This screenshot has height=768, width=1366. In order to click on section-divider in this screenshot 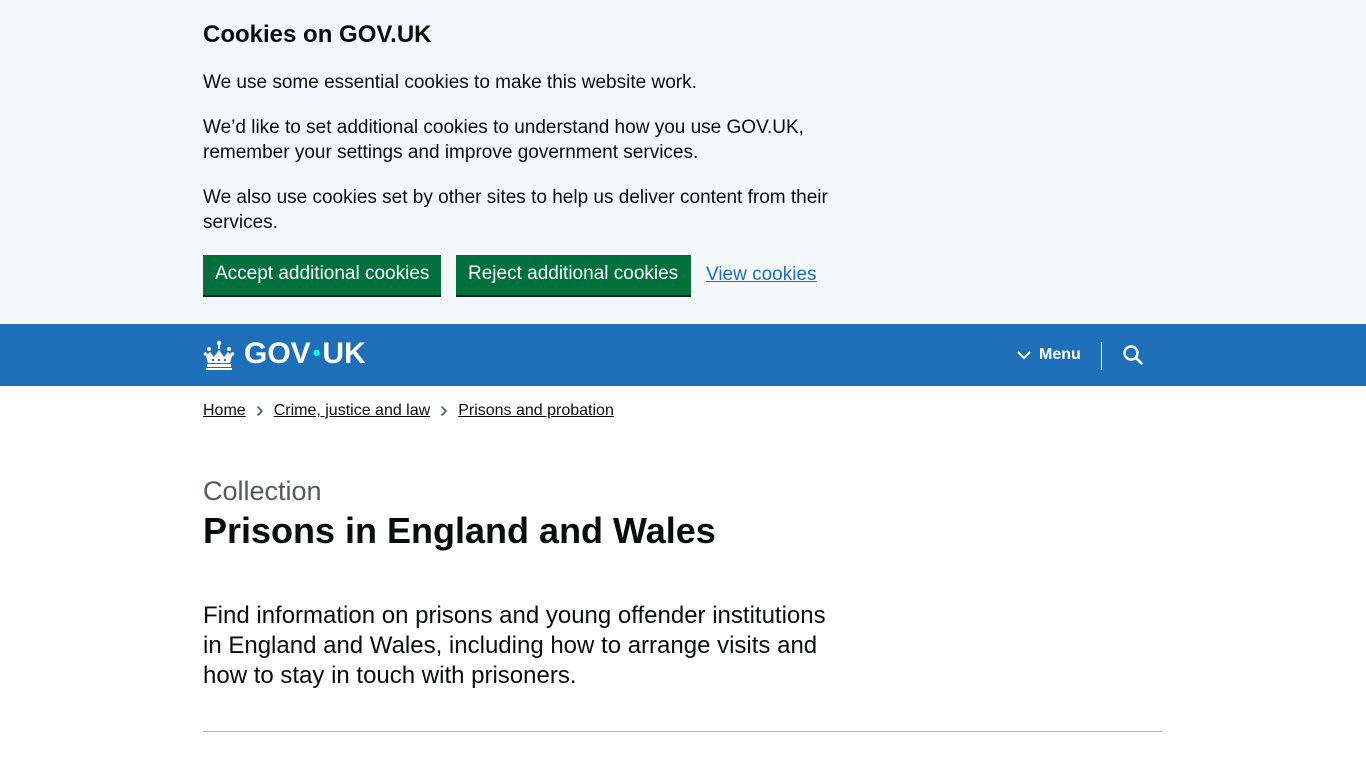, I will do `click(683, 731)`.